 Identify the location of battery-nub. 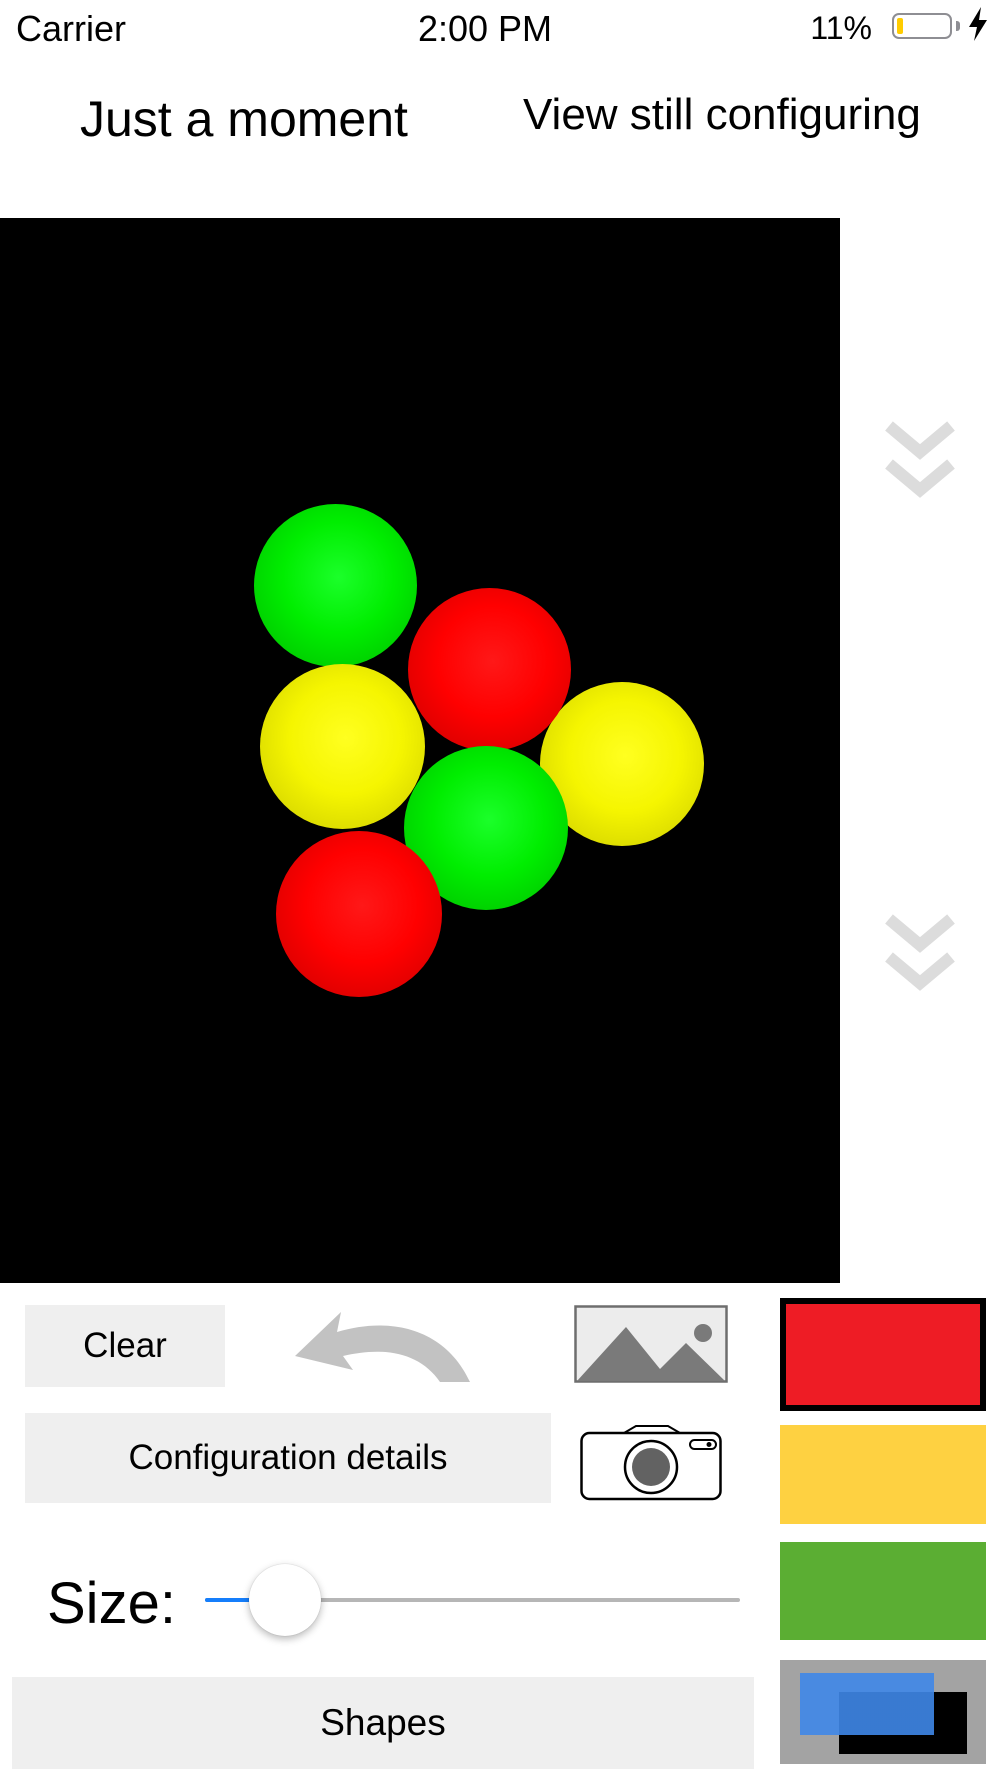
(958, 26).